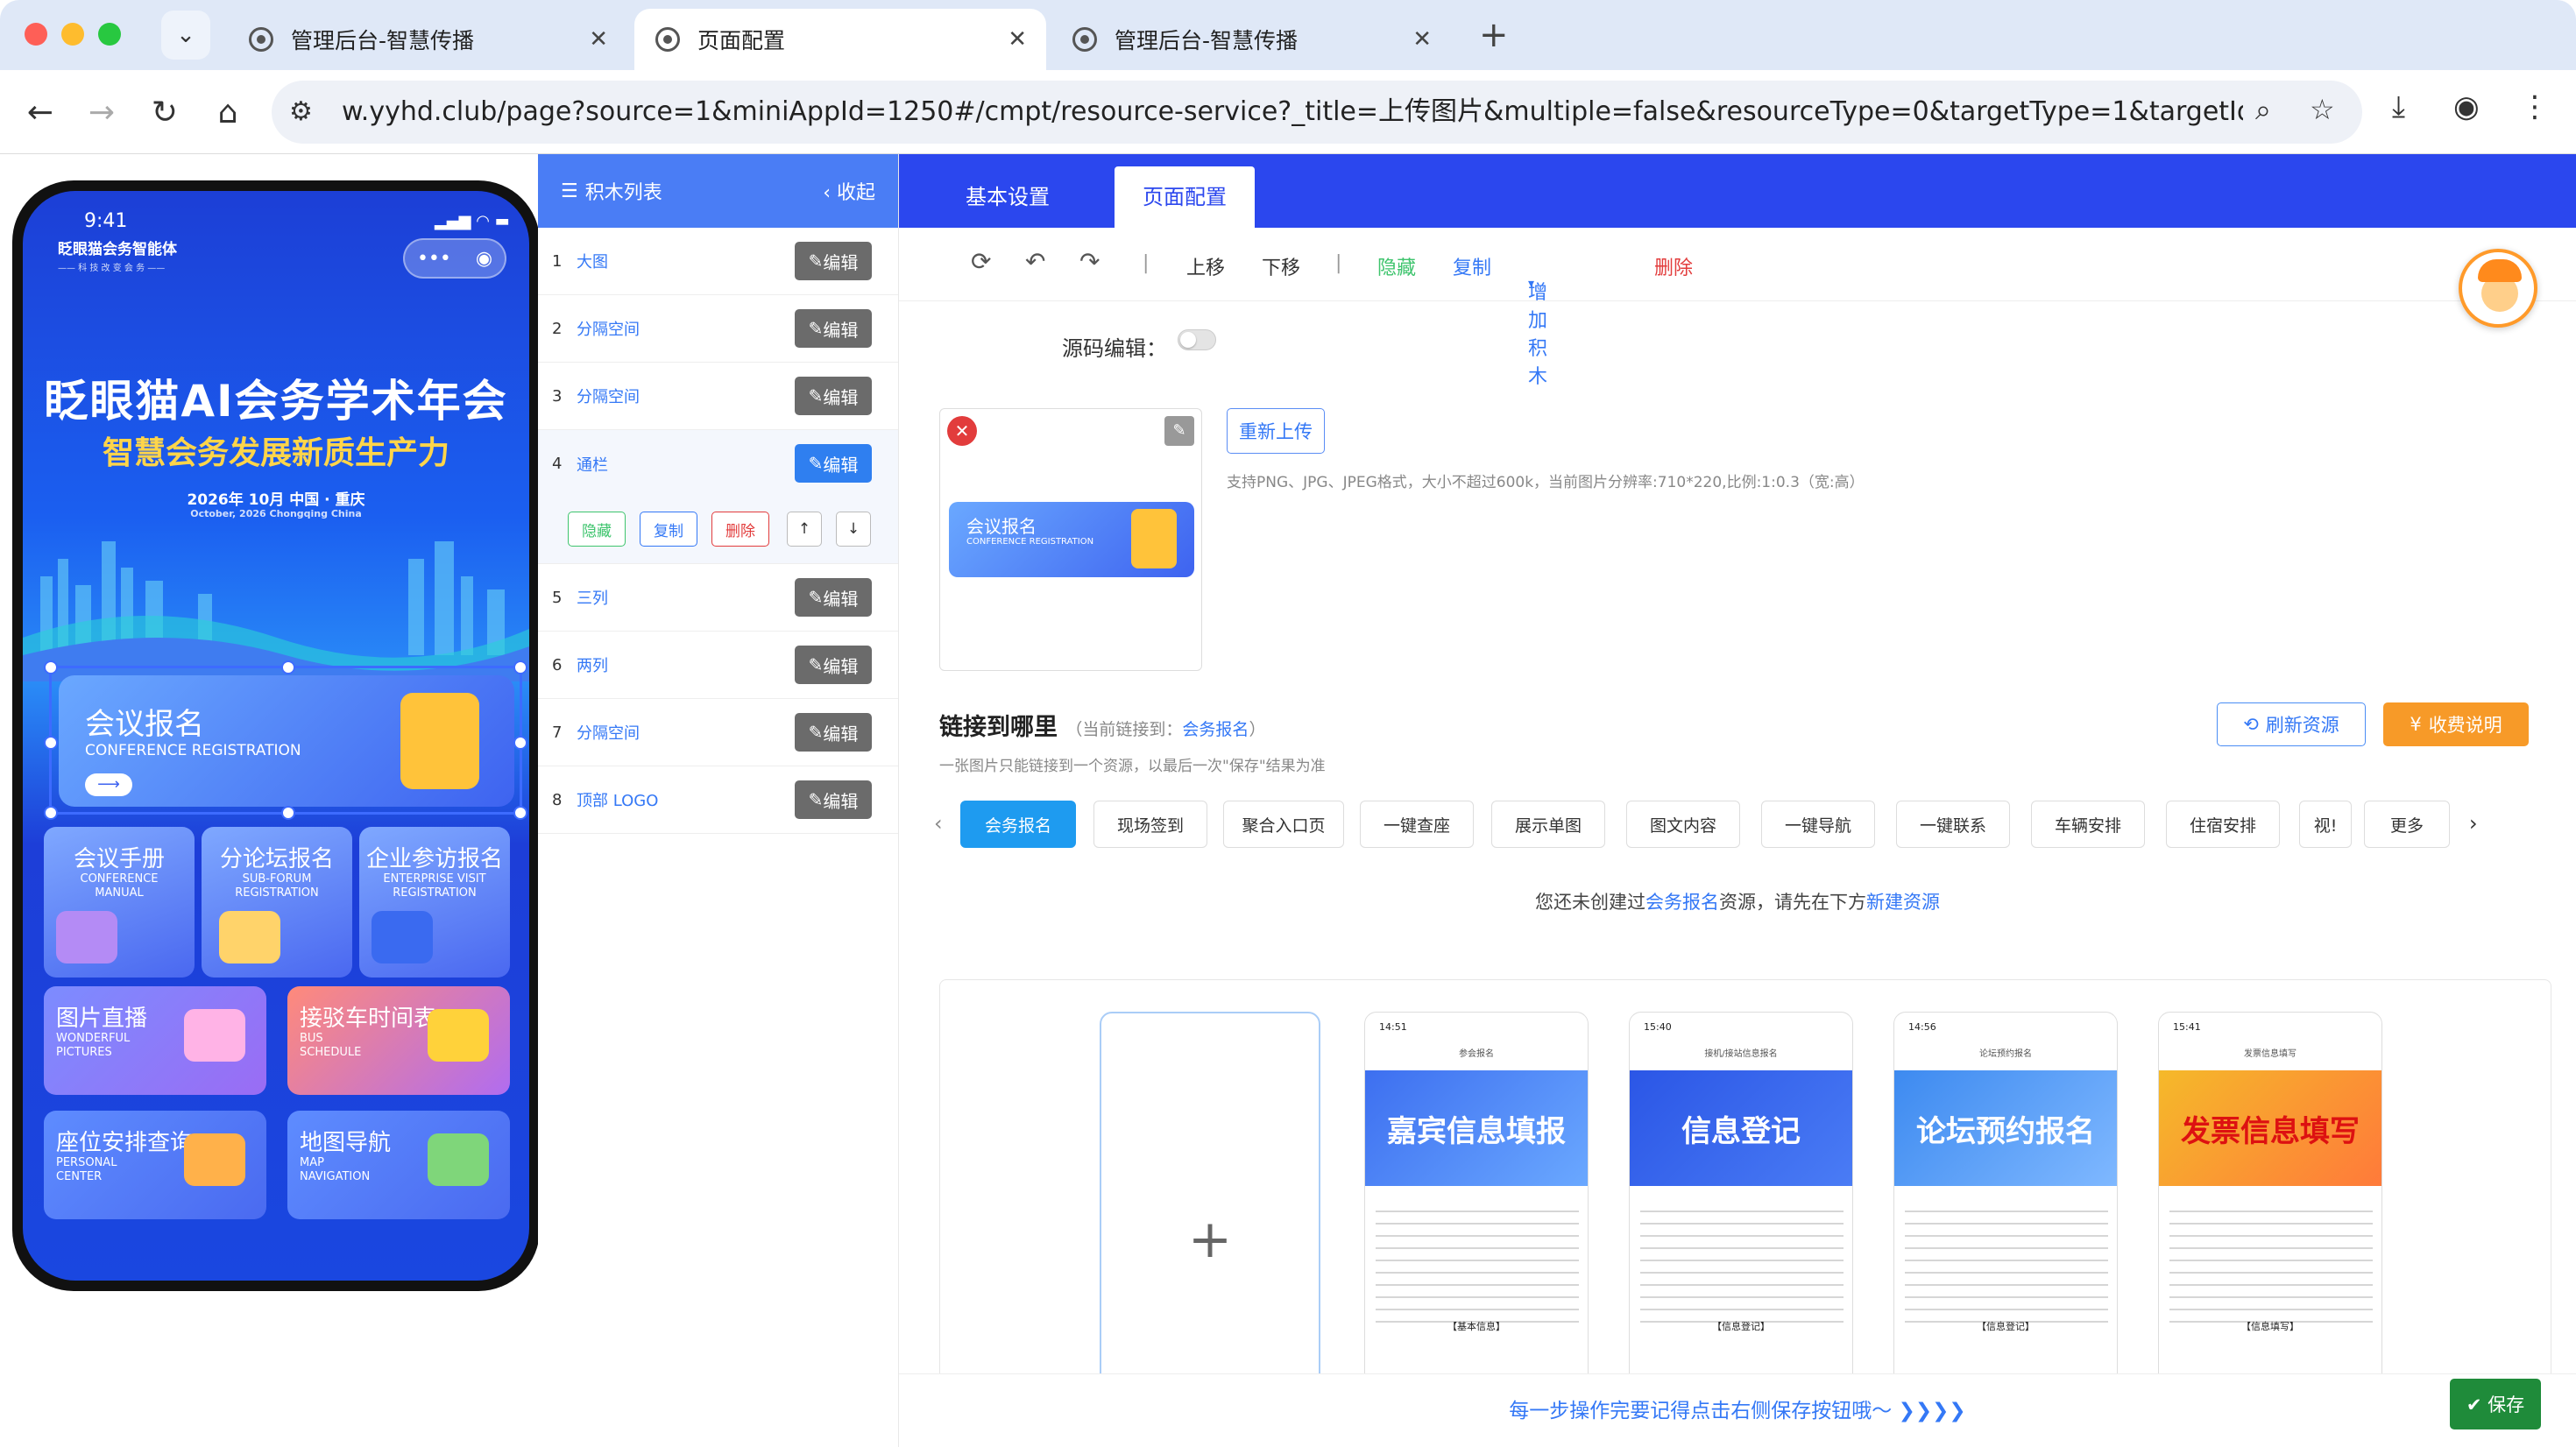 The image size is (2576, 1447). I want to click on tile-map-navigation: 地图导航 MAP NAVIGATION, so click(398, 1165).